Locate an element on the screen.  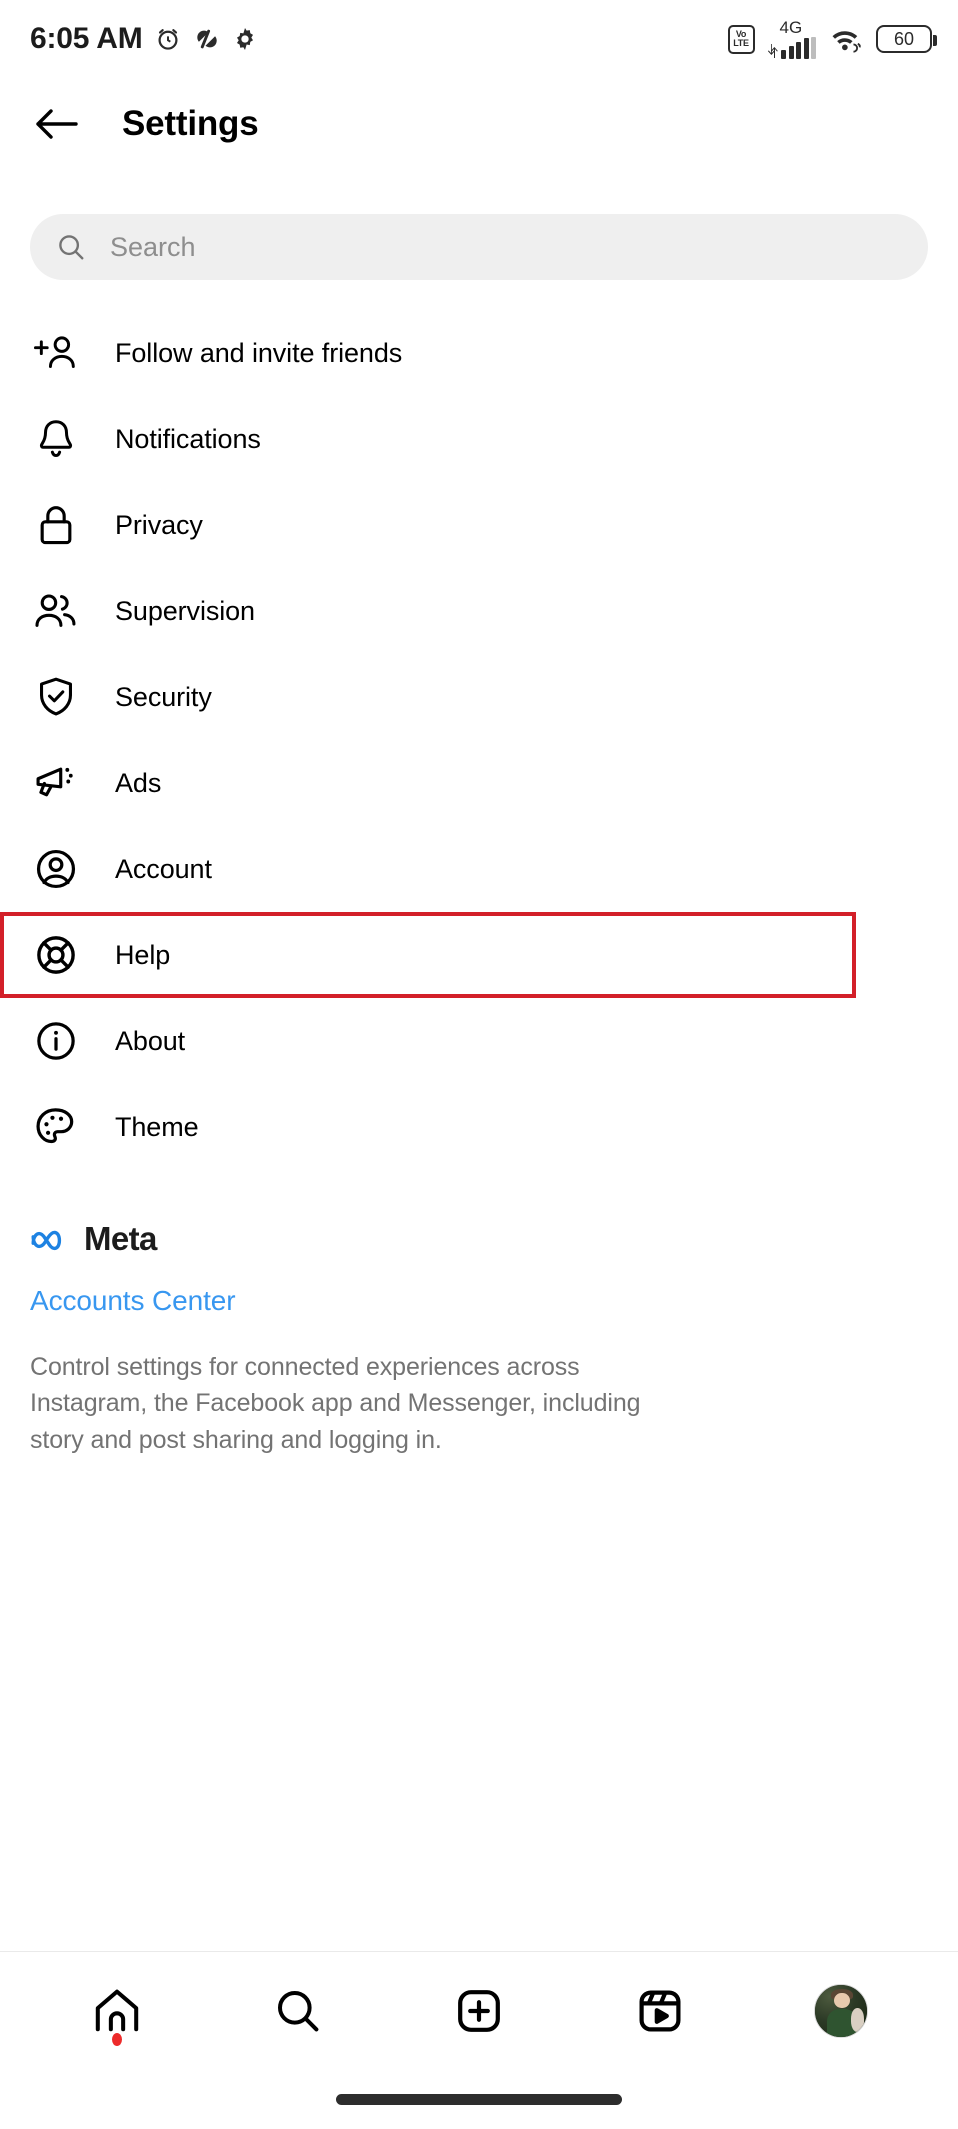
home-indicator-bar is located at coordinates (479, 2099).